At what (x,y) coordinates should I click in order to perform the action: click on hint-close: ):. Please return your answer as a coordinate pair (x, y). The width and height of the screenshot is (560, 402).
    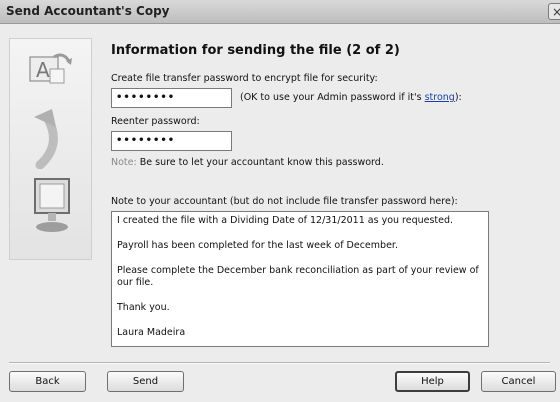
    Looking at the image, I should click on (458, 97).